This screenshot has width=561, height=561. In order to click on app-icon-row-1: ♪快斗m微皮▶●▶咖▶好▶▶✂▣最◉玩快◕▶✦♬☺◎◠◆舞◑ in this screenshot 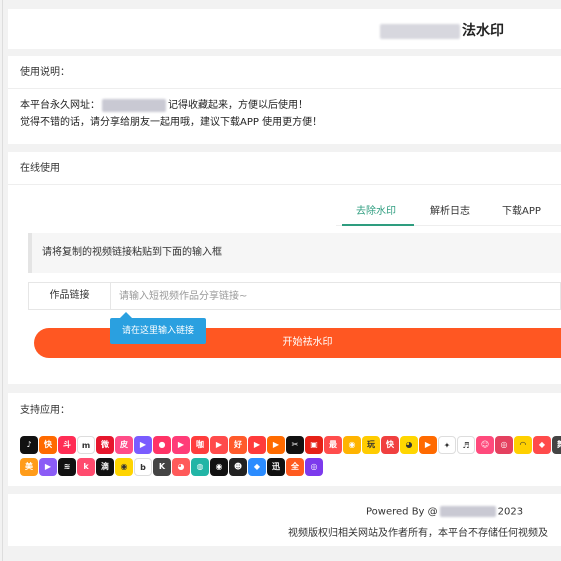, I will do `click(290, 446)`.